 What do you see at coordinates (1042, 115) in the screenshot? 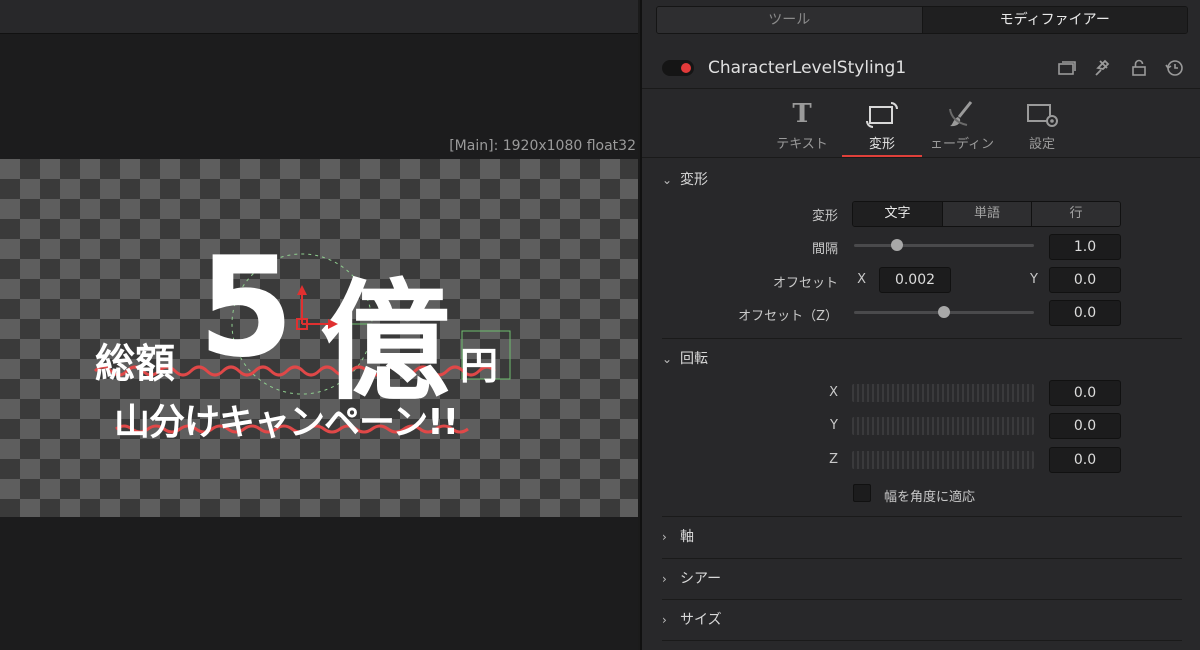
I see `settings-gear-icon` at bounding box center [1042, 115].